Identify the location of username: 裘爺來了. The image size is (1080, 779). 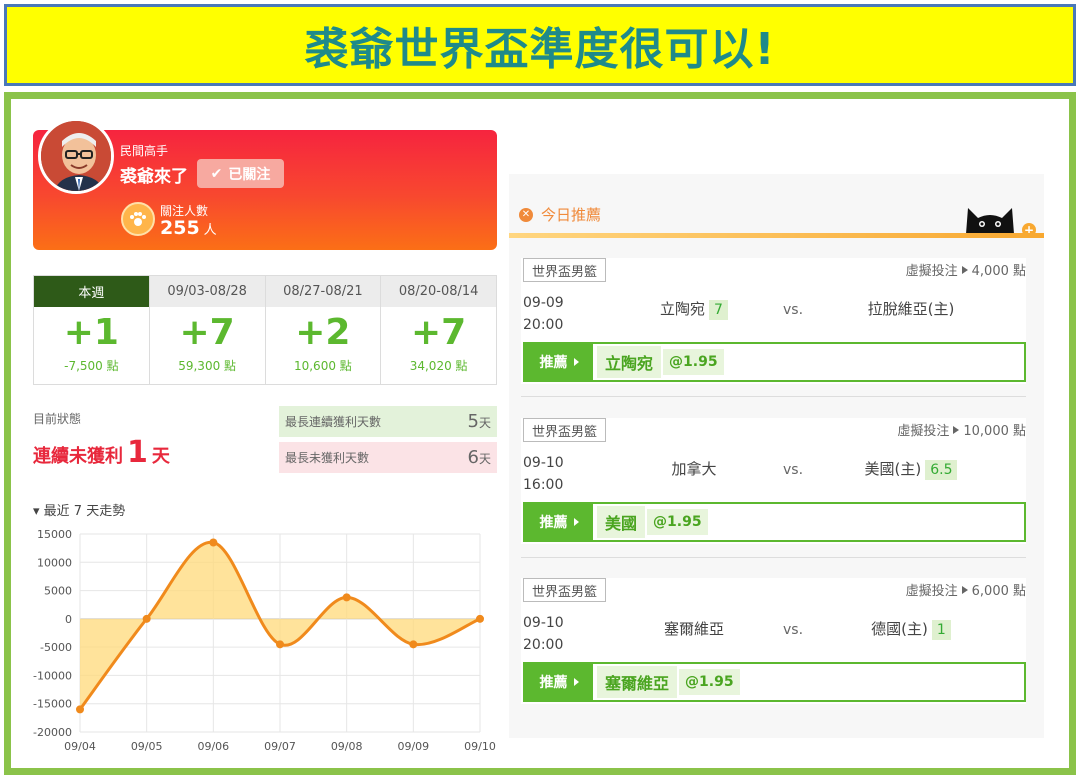
(154, 177).